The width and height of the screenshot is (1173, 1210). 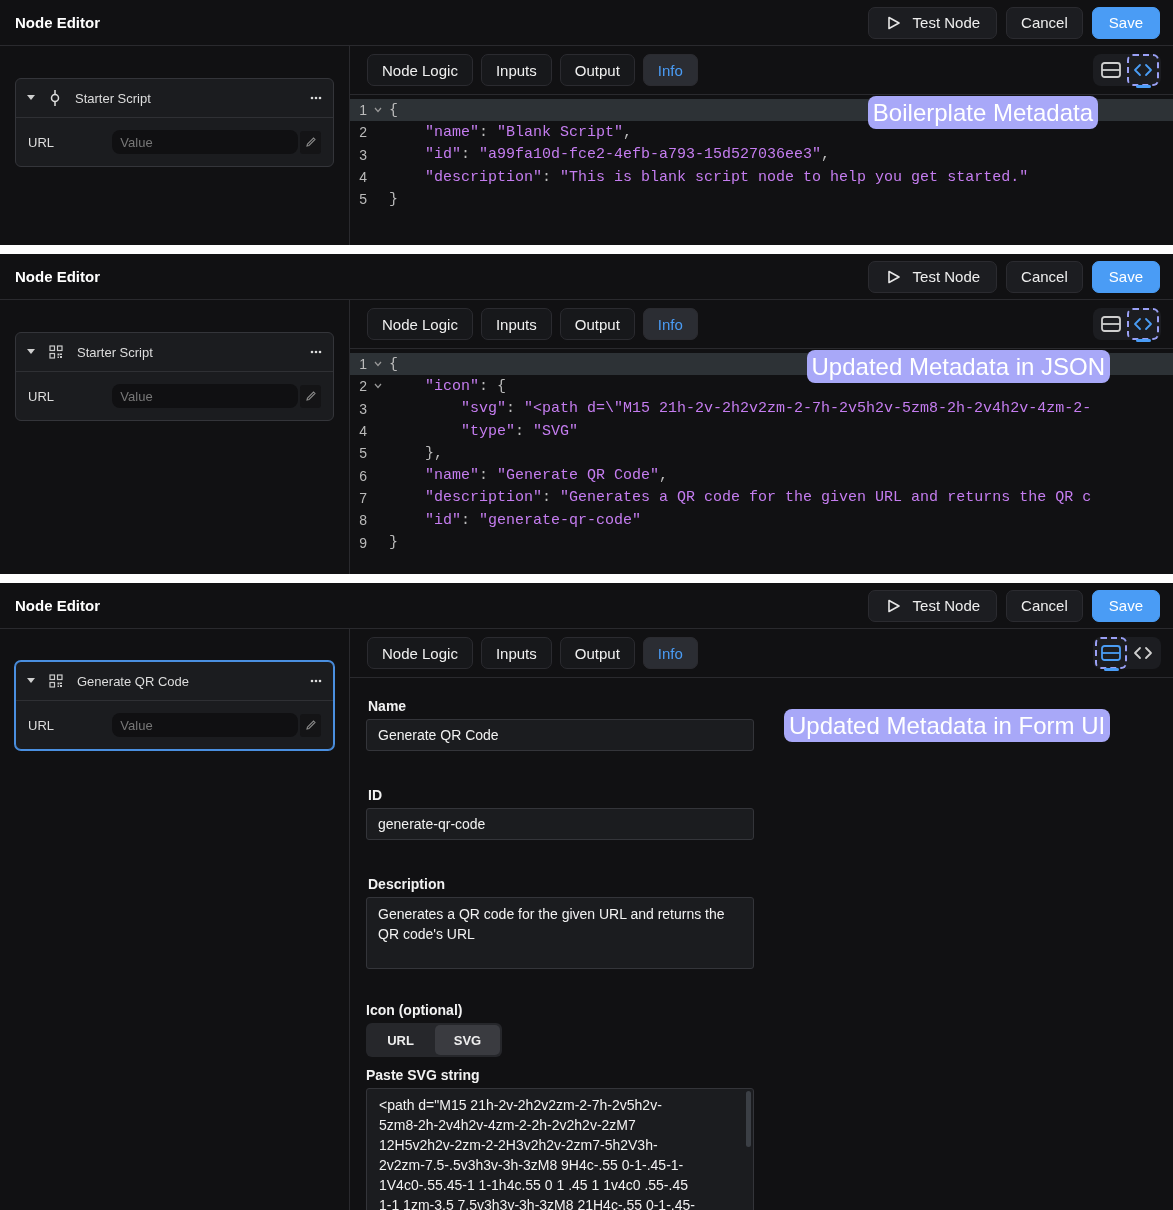 What do you see at coordinates (174, 705) in the screenshot?
I see `node-card: Generate QR Code URL Value` at bounding box center [174, 705].